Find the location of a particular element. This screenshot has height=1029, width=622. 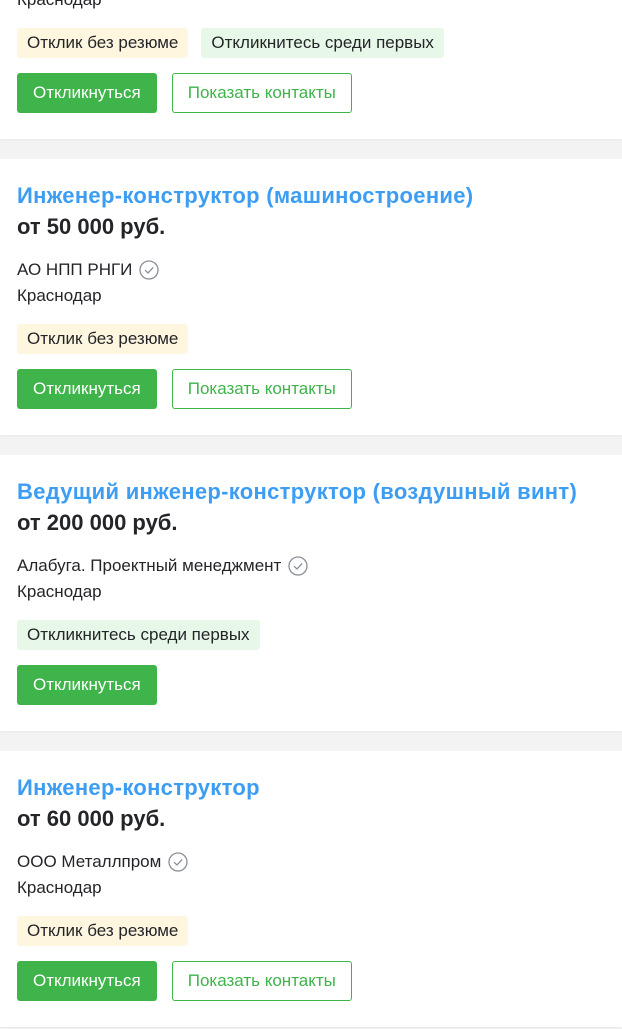

vacancy-company: АО НПП РНГИ is located at coordinates (88, 270).